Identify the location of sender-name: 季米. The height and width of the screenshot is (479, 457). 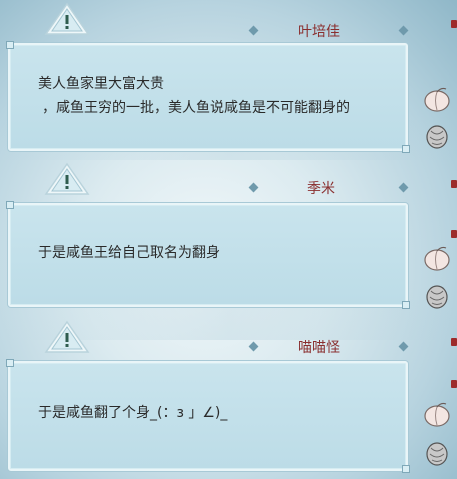
(321, 189).